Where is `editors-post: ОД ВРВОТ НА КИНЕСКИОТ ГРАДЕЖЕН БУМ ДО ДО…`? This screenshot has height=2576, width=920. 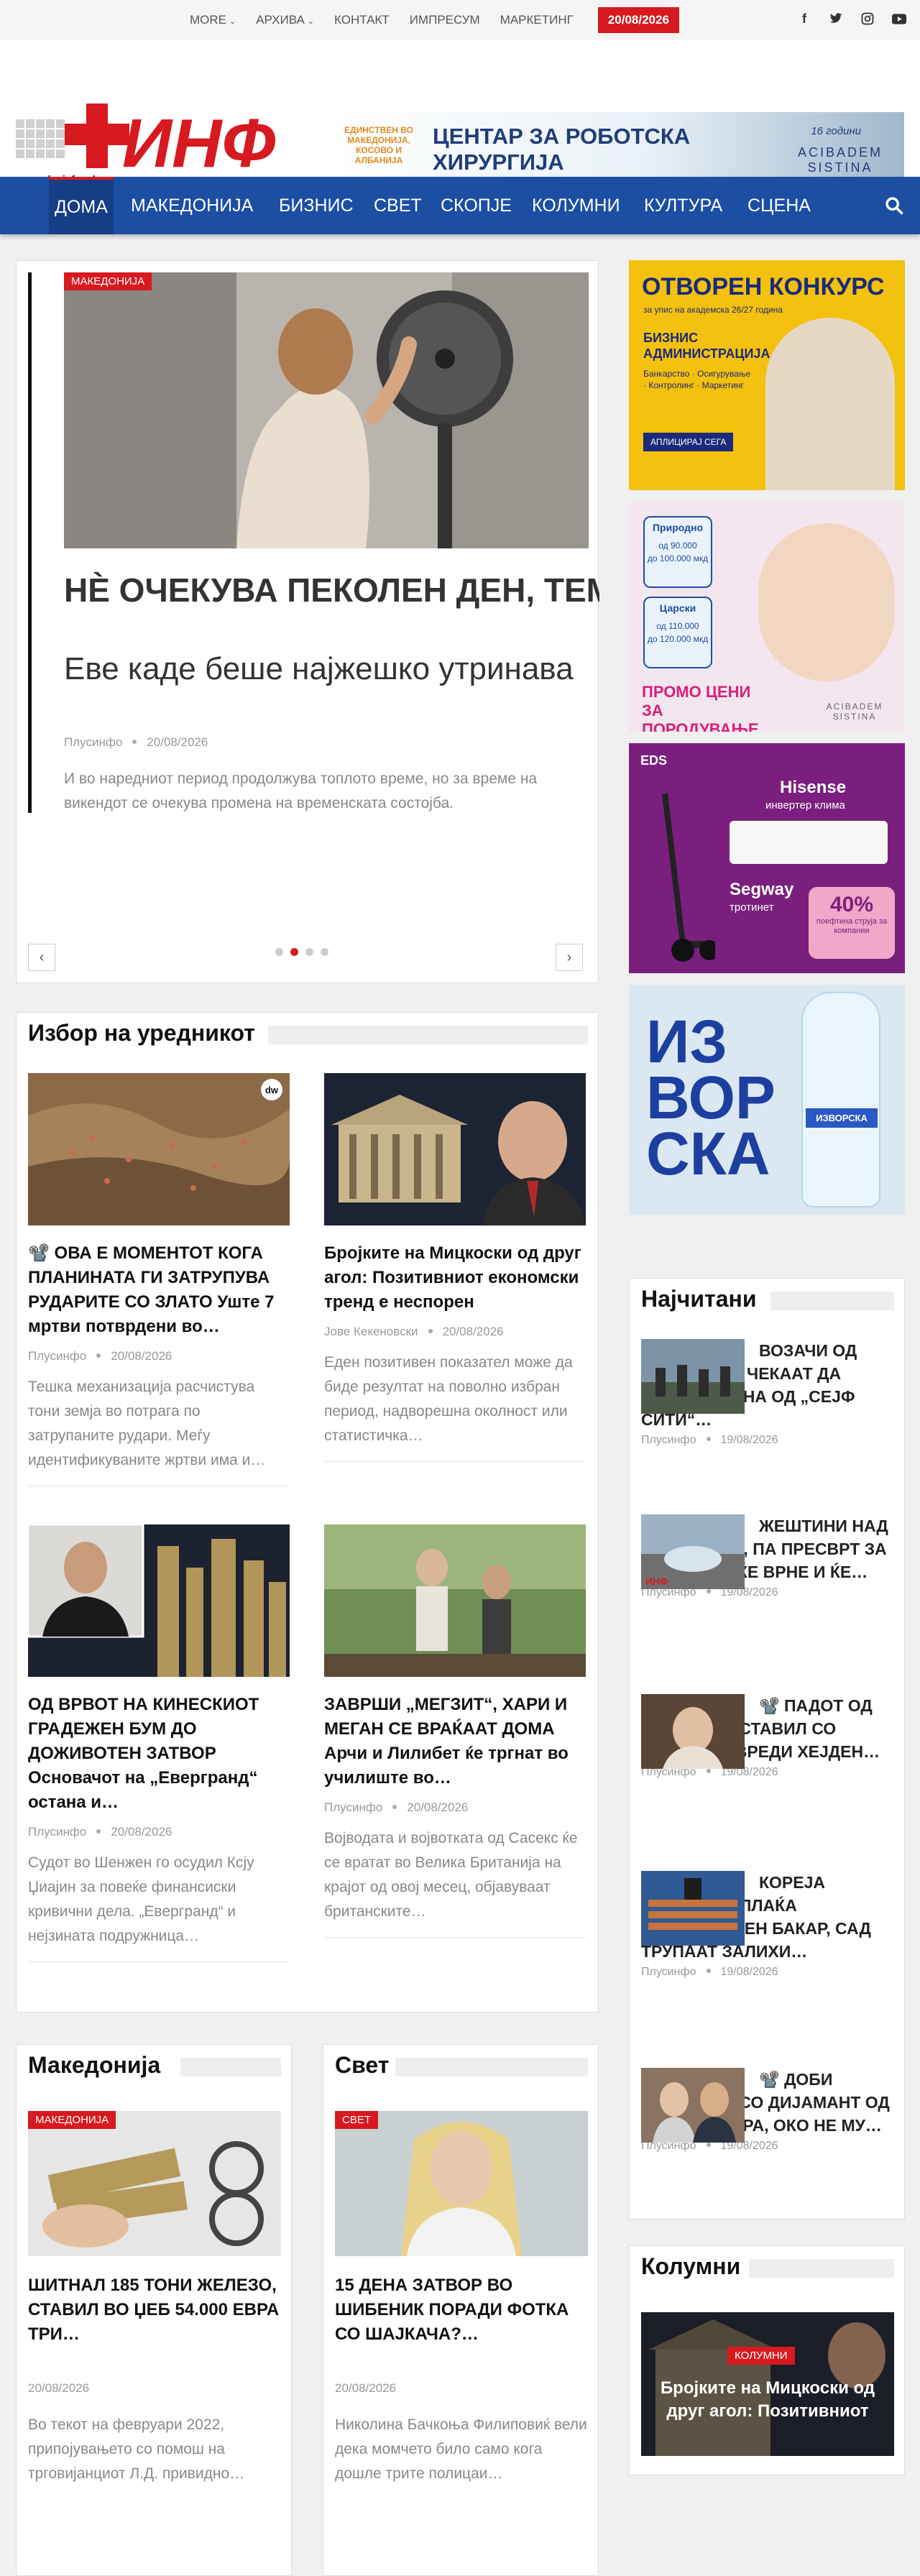 editors-post: ОД ВРВОТ НА КИНЕСКИОТ ГРАДЕЖЕН БУМ ДО ДО… is located at coordinates (159, 1743).